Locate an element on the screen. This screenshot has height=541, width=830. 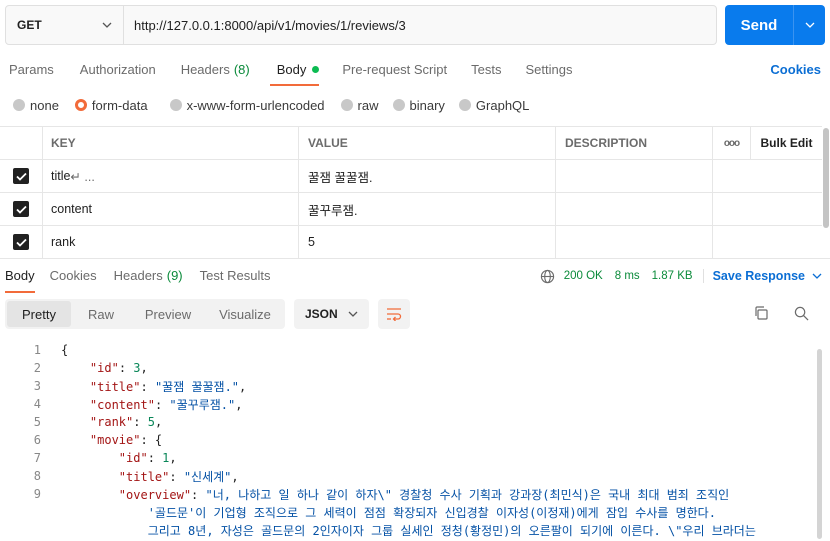
value-cell: 꿀잼 꿀꿀잼. is located at coordinates (427, 176).